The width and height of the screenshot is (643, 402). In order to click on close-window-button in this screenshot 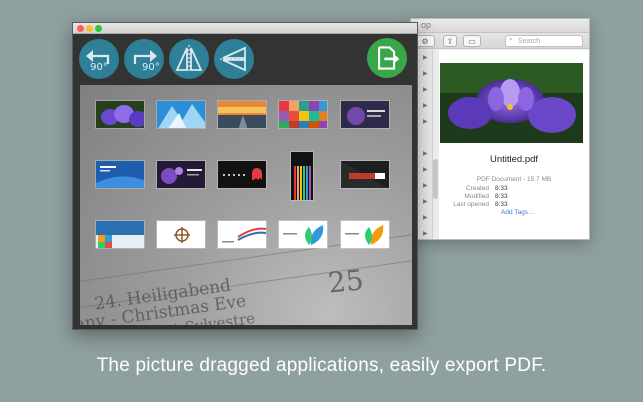, I will do `click(80, 28)`.